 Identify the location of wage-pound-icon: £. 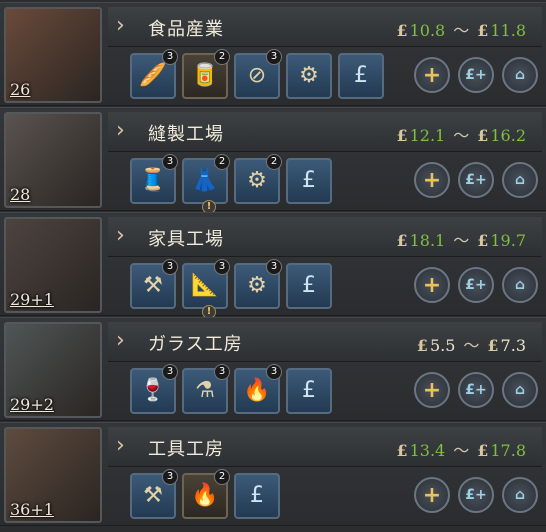
(309, 285).